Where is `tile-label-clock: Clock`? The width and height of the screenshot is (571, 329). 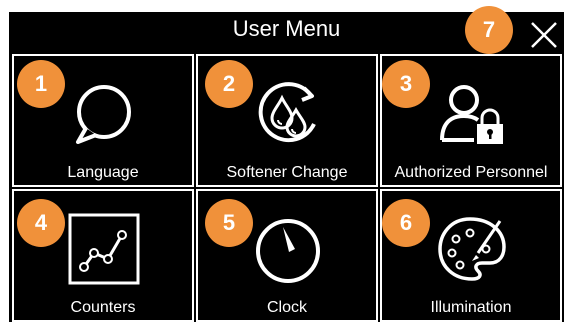
tile-label-clock: Clock is located at coordinates (286, 307).